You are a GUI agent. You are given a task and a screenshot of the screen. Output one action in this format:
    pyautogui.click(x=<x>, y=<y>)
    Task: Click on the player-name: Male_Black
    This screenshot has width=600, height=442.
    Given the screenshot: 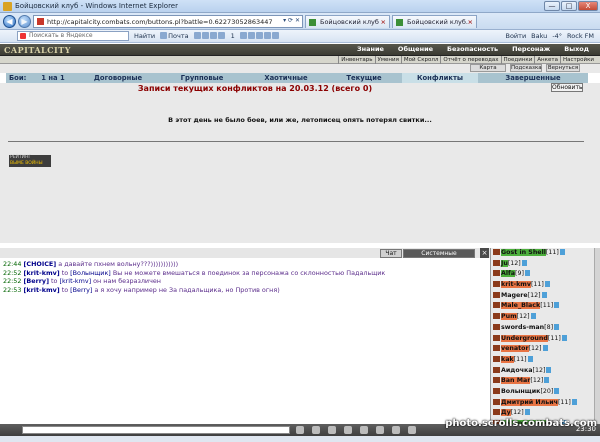 What is the action you would take?
    pyautogui.click(x=521, y=306)
    